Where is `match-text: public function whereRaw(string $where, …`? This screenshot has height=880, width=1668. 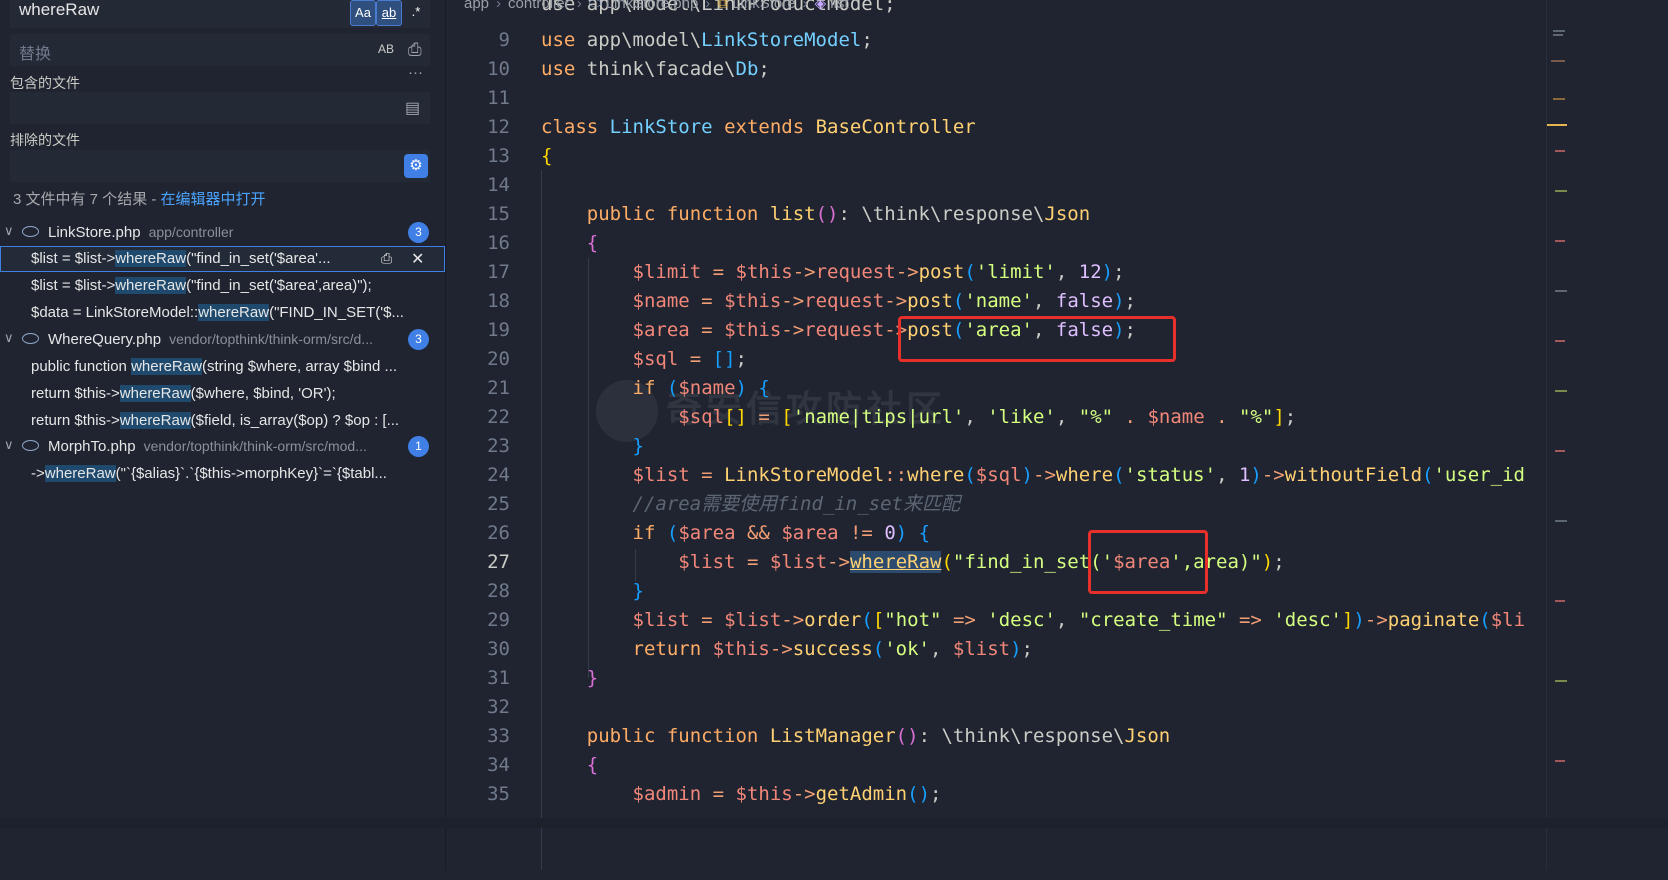
match-text: public function whereRaw(string $where, … is located at coordinates (214, 366).